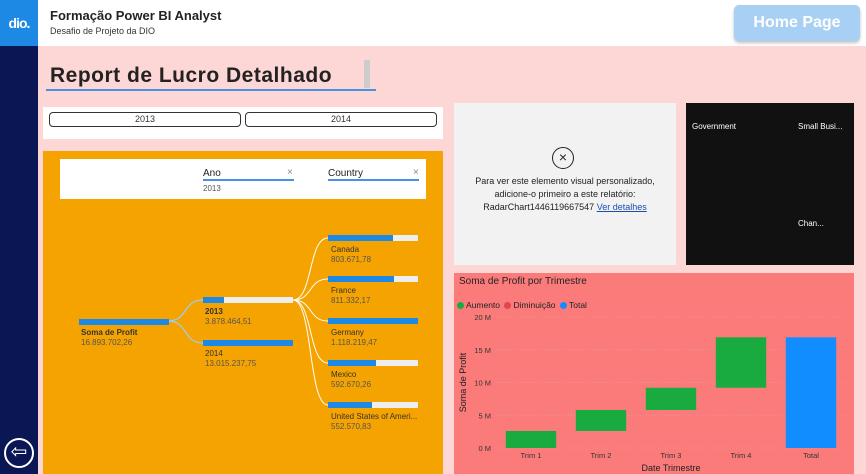 The width and height of the screenshot is (866, 474). What do you see at coordinates (622, 207) in the screenshot?
I see `see-details-link: Ver detalhes` at bounding box center [622, 207].